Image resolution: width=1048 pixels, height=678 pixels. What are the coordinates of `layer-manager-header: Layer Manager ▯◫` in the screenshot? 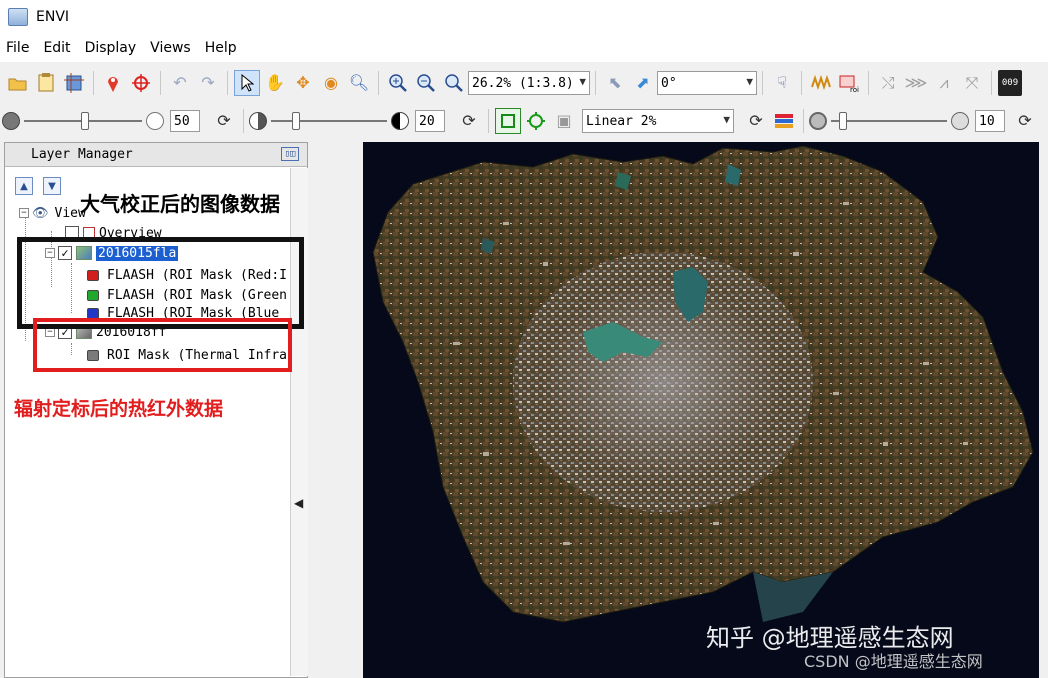 It's located at (156, 155).